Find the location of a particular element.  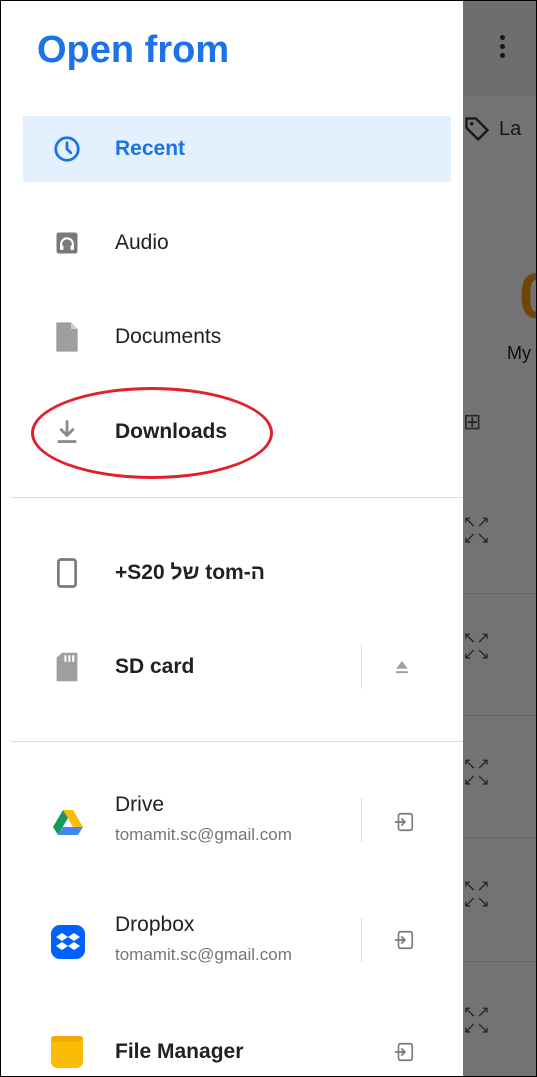

drawer-item-recent: Recent is located at coordinates (237, 149).